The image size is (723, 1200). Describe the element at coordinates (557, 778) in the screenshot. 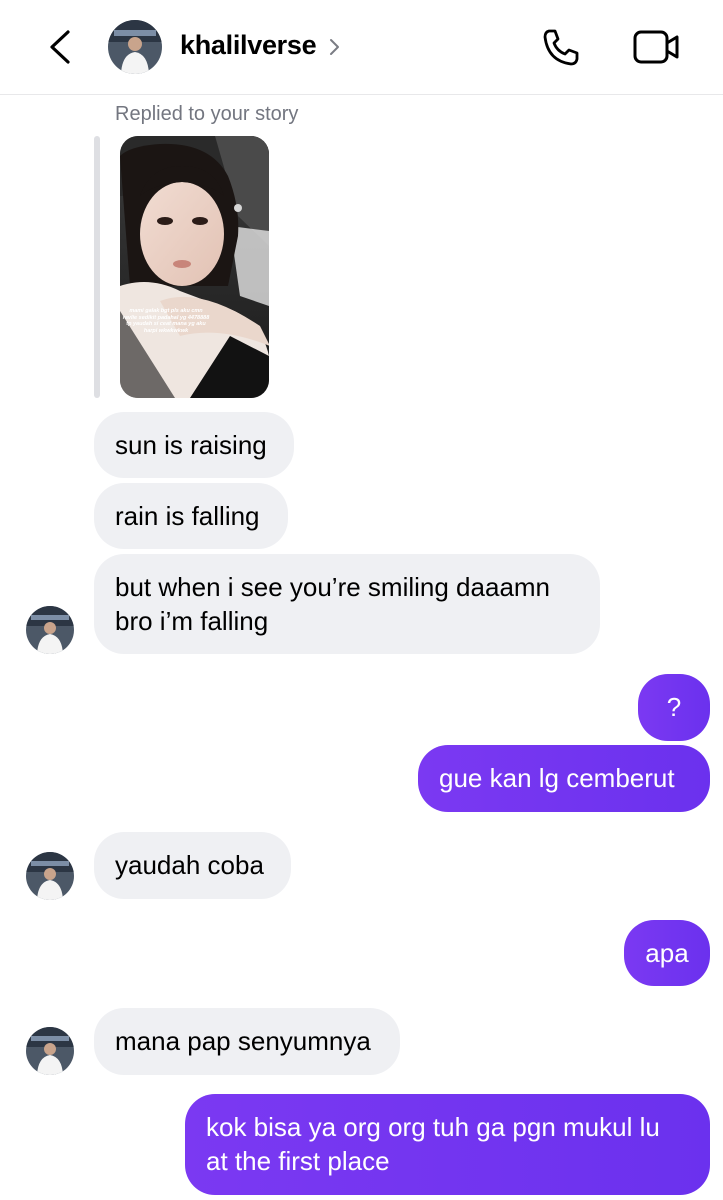

I see `message-text: gue kan lg cemberut` at that location.